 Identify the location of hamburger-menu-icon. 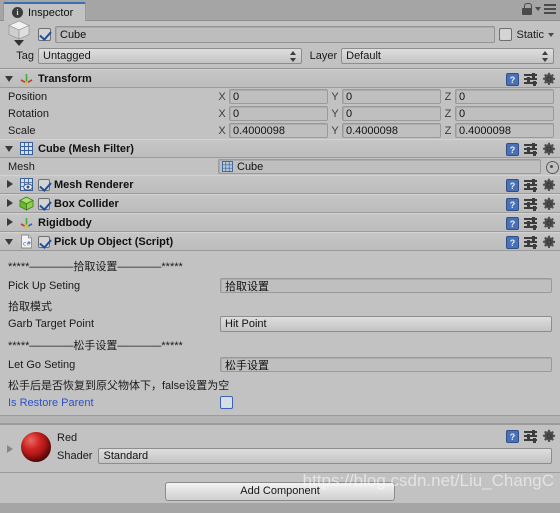
(550, 9).